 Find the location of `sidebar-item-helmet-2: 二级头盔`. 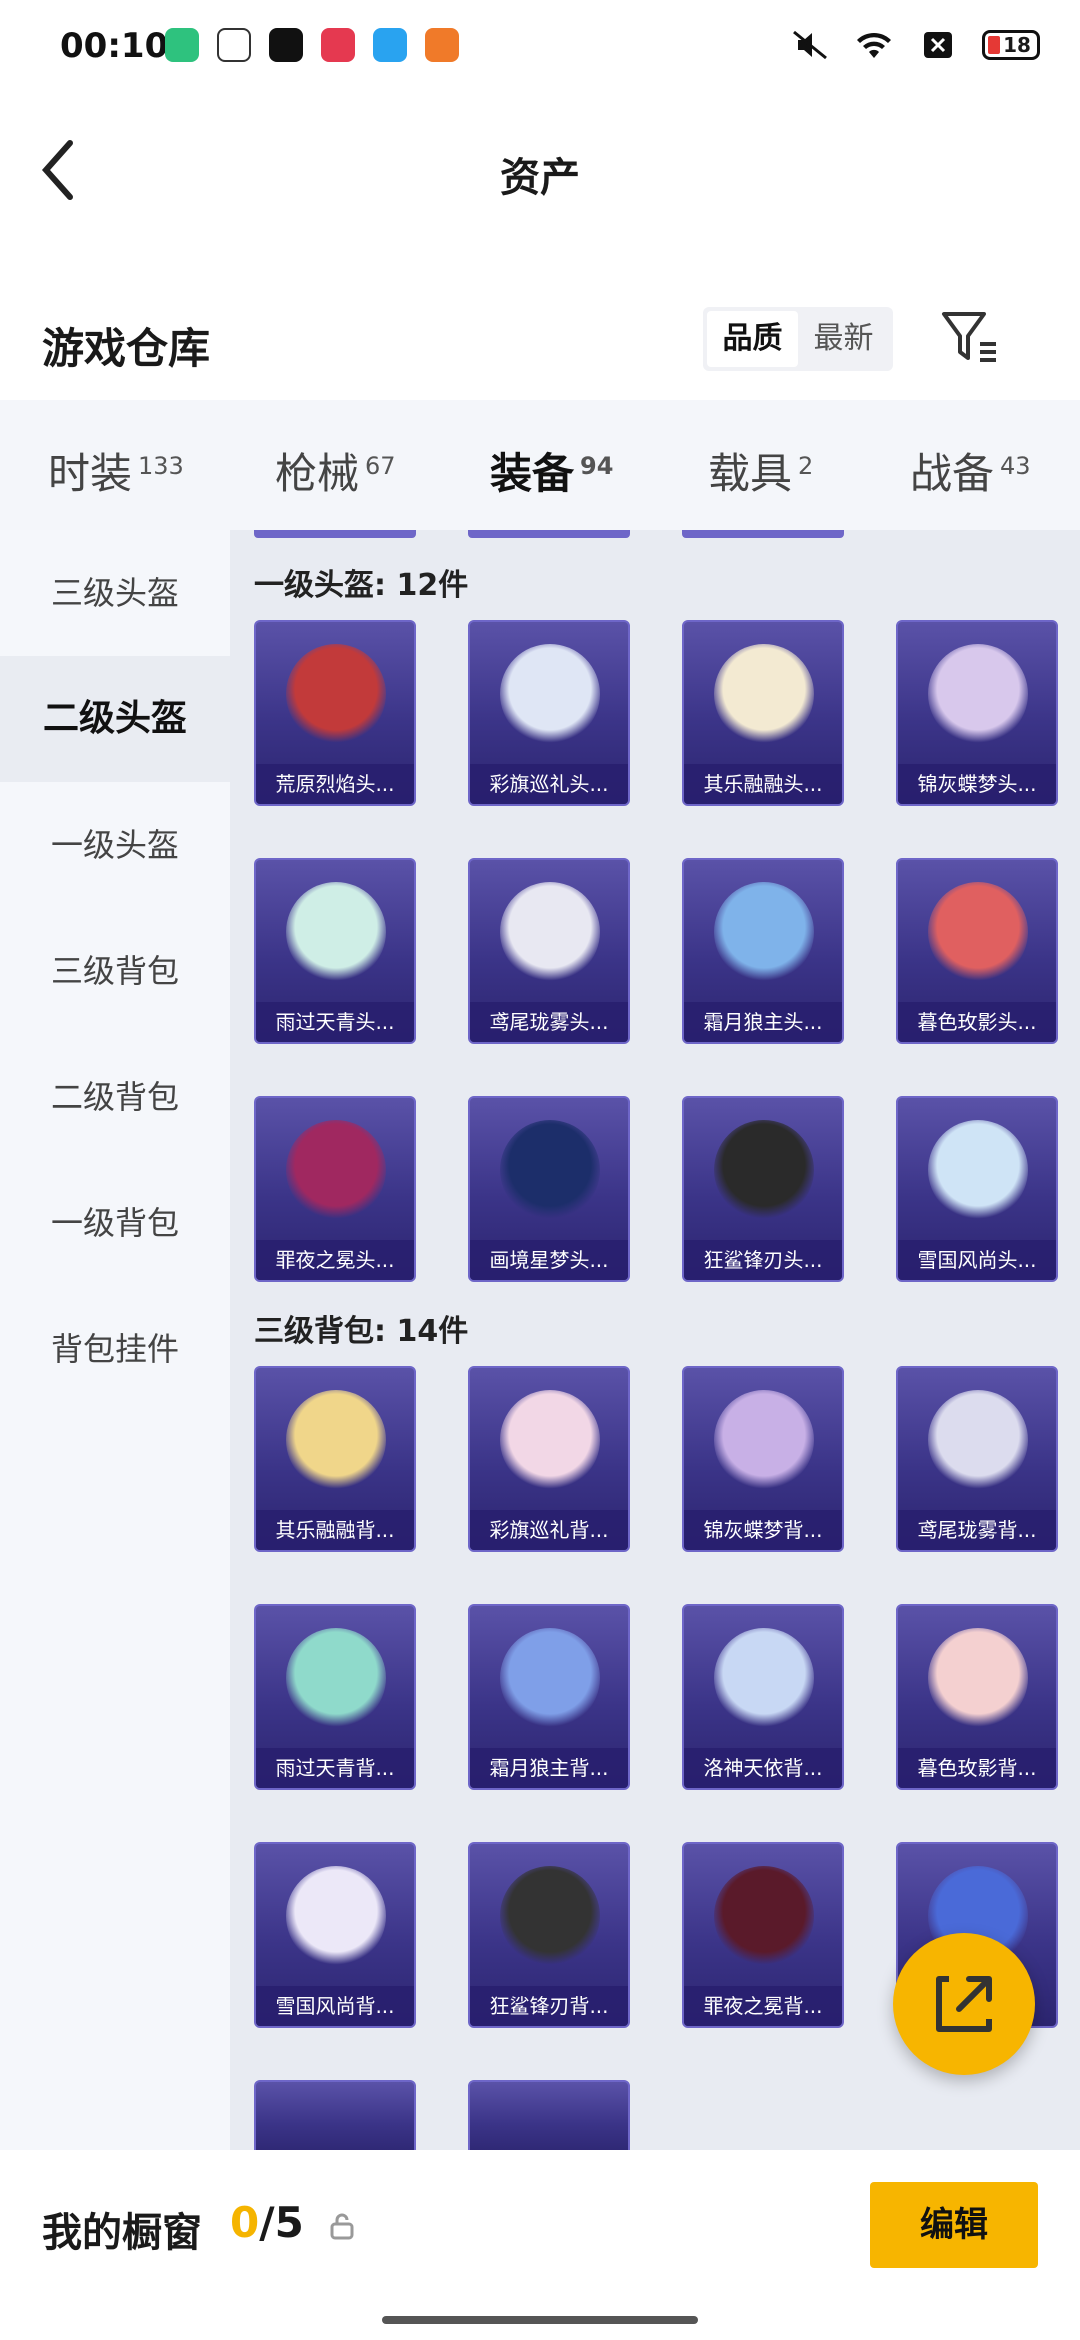

sidebar-item-helmet-2: 二级头盔 is located at coordinates (115, 719).